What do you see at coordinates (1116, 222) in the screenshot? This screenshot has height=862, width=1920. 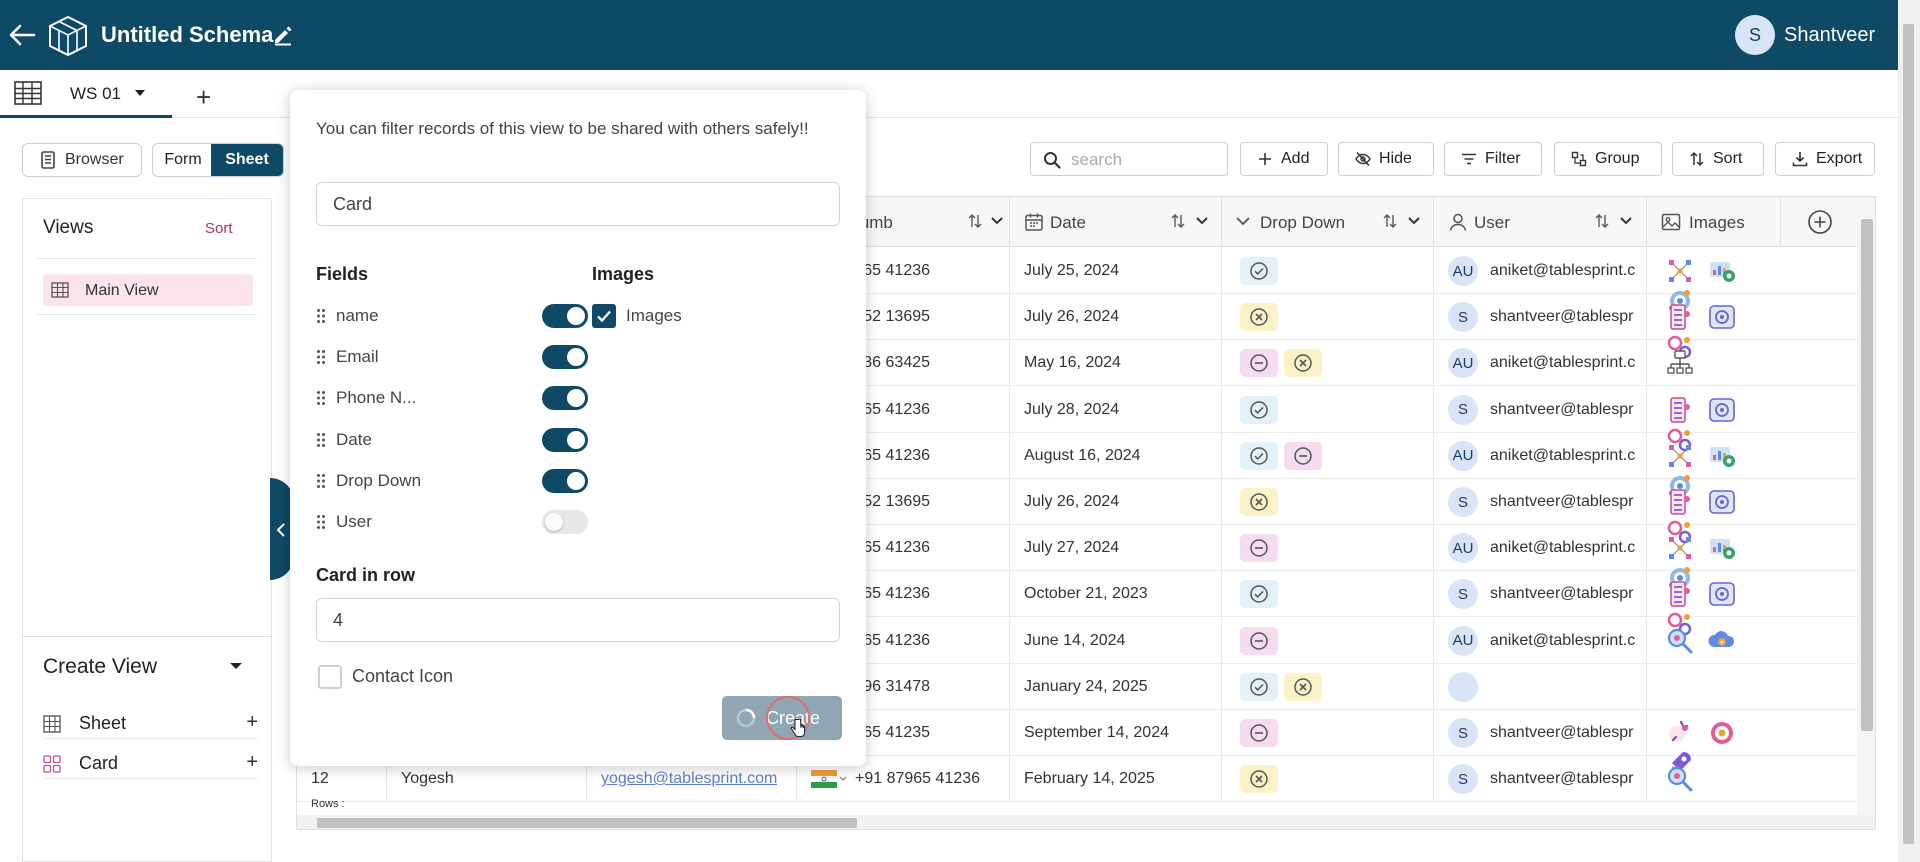 I see `column-date: Date` at bounding box center [1116, 222].